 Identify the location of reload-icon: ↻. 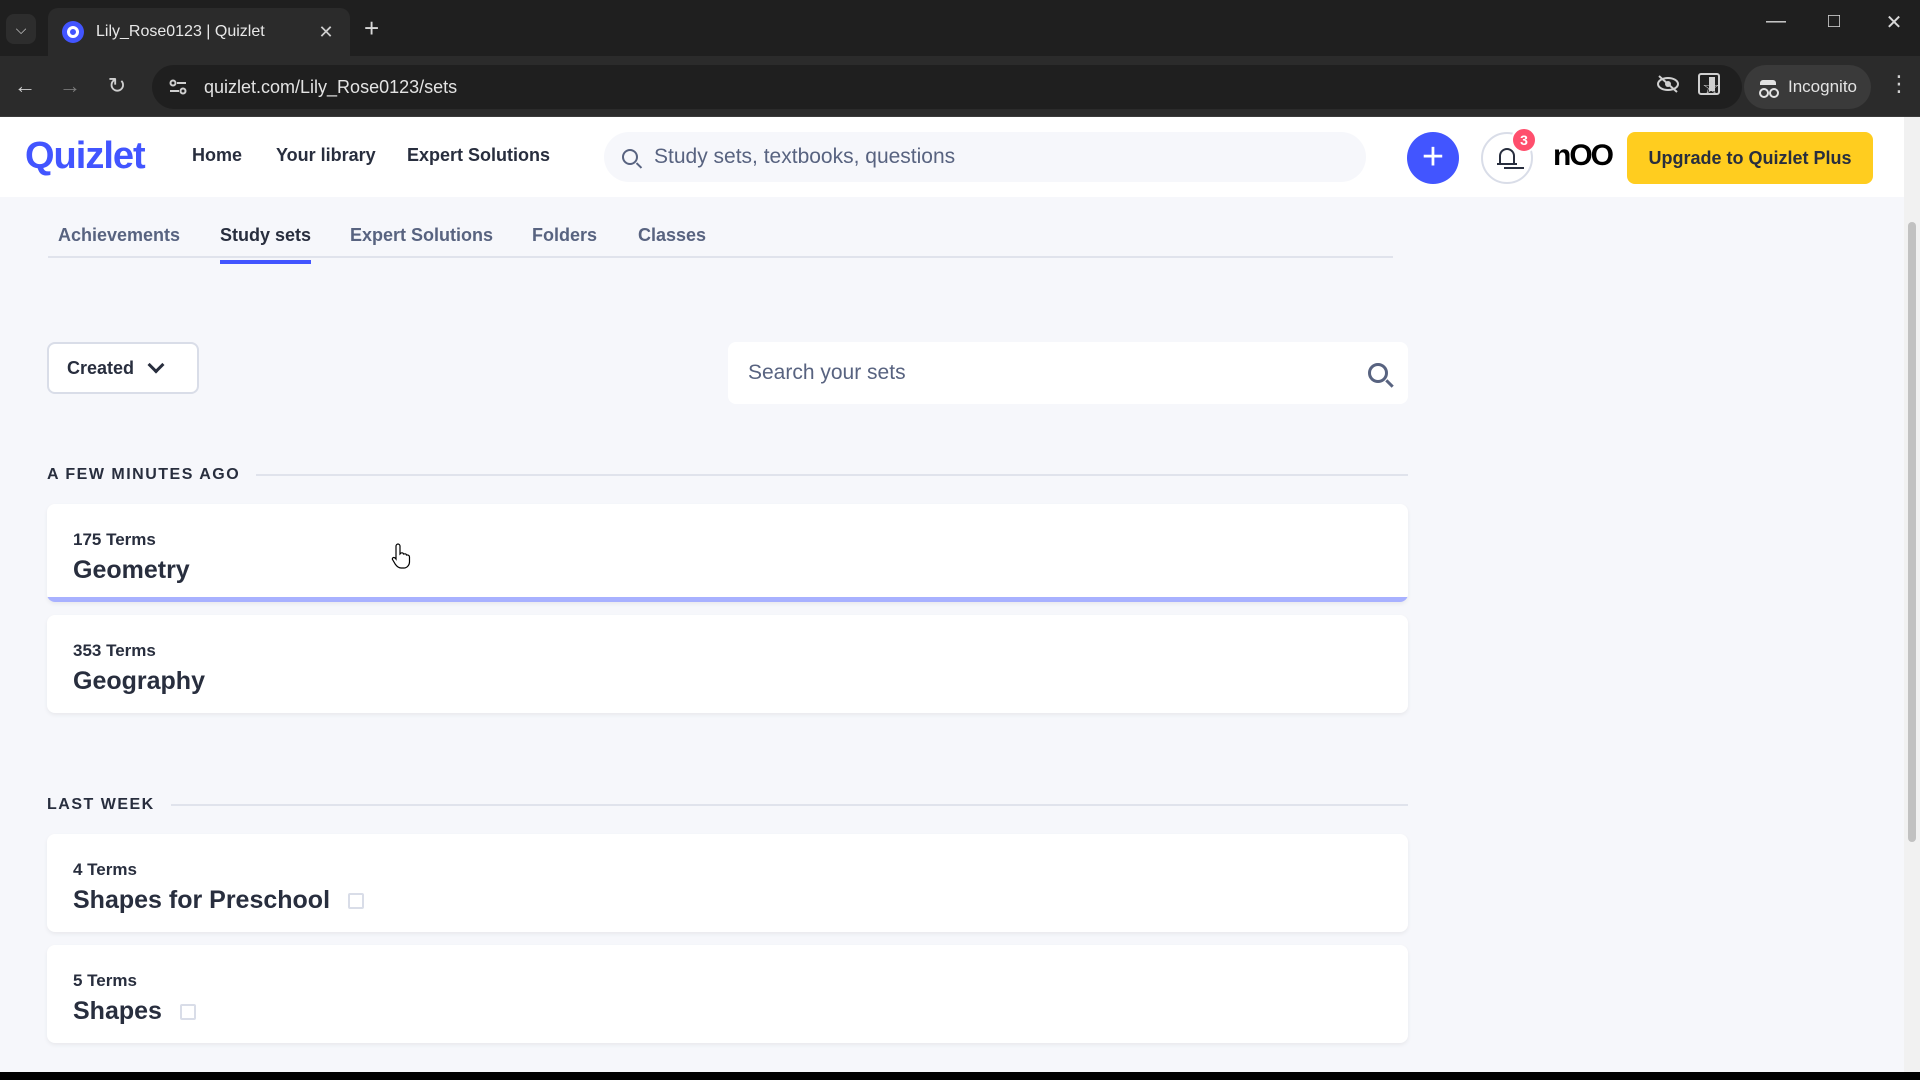
(117, 86).